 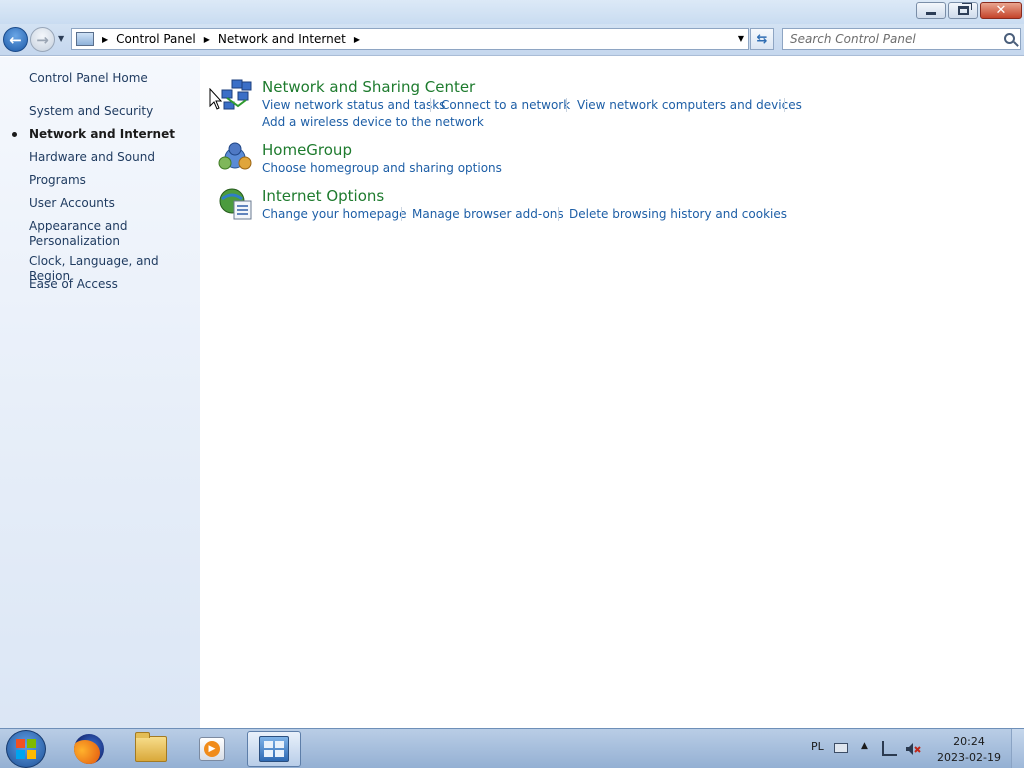 I want to click on firefox-icon, so click(x=89, y=749).